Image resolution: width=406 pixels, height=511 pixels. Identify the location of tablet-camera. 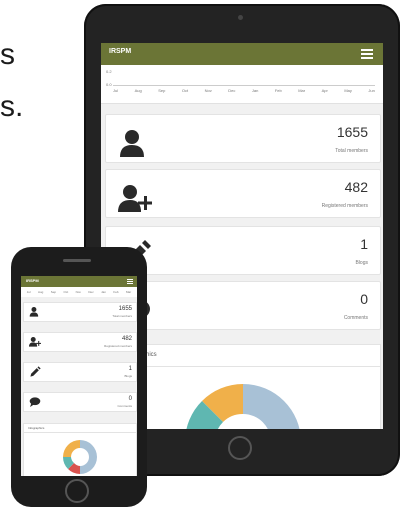
(240, 17).